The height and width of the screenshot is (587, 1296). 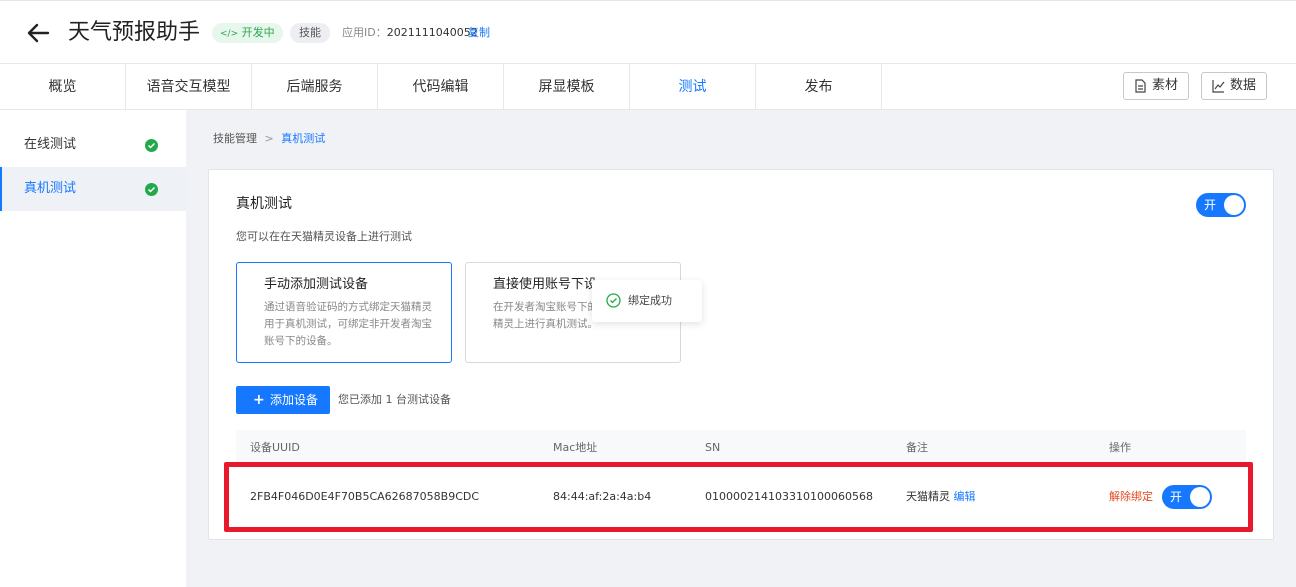 I want to click on column-header: 操作, so click(x=1120, y=447).